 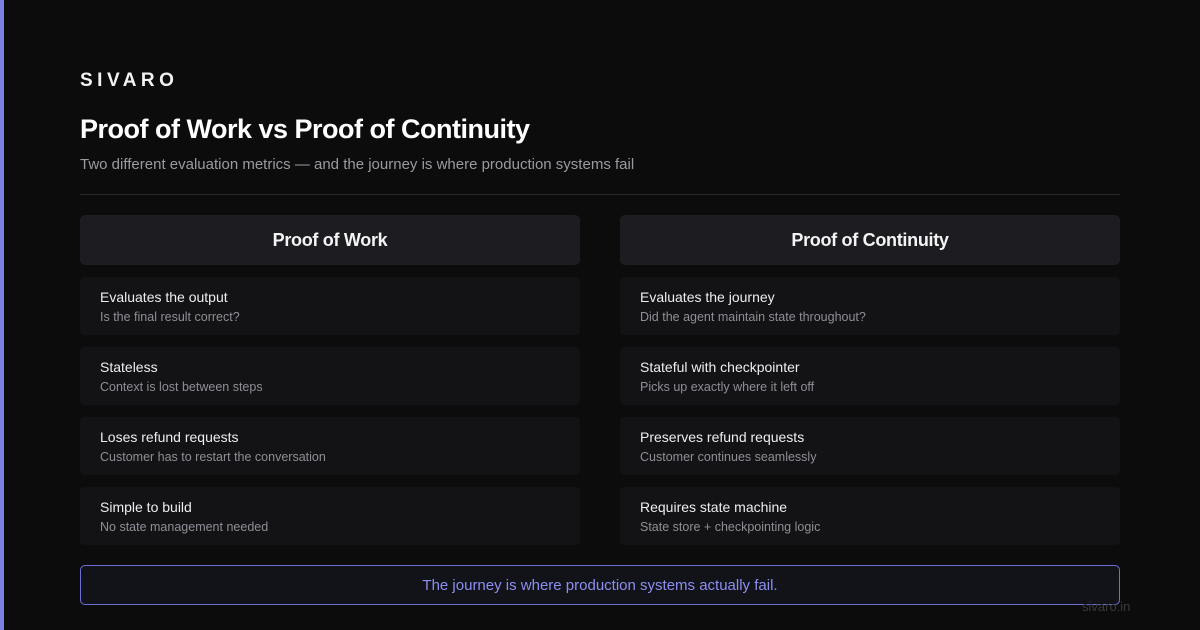 I want to click on row-description: Context is lost between steps, so click(x=181, y=387).